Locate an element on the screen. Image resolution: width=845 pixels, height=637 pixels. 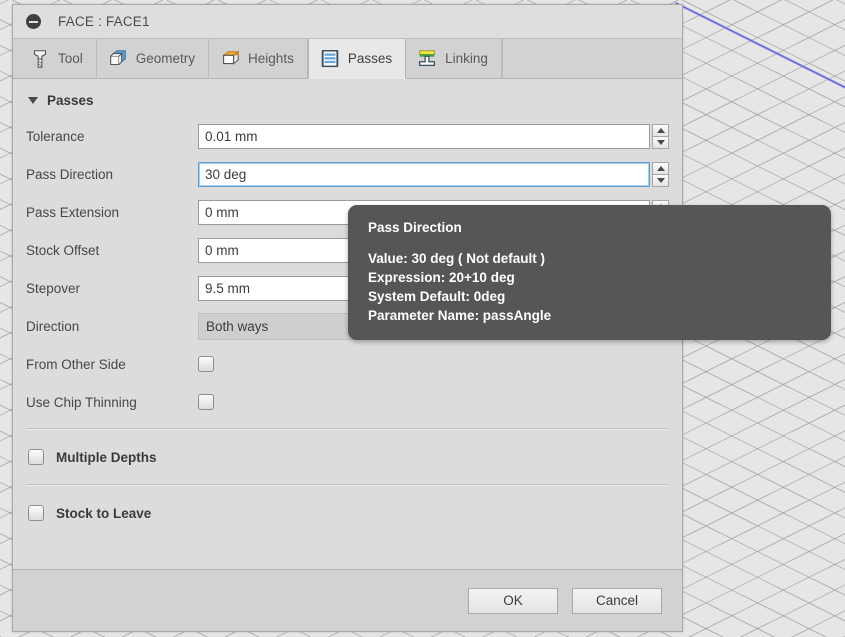
tab-geometry: Geometry is located at coordinates (153, 58).